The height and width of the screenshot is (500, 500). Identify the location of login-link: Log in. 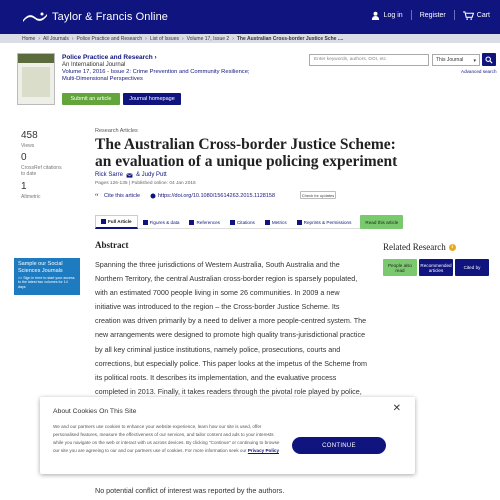
(393, 15).